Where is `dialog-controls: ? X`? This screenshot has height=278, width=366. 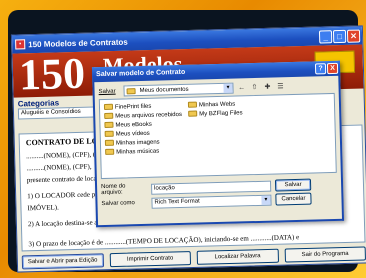
dialog-controls: ? X is located at coordinates (327, 68).